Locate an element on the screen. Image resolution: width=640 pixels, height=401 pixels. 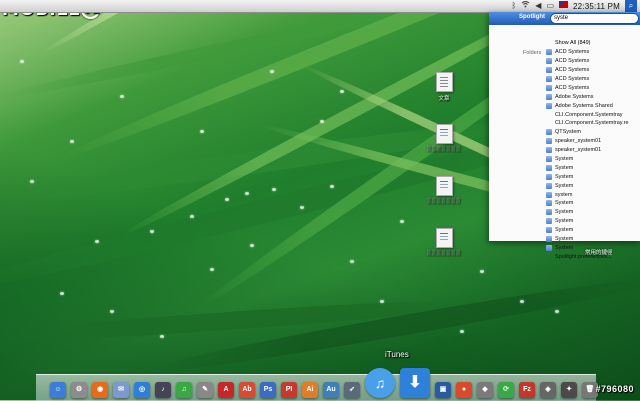
spotlight-result-item: system is located at coordinates (587, 194).